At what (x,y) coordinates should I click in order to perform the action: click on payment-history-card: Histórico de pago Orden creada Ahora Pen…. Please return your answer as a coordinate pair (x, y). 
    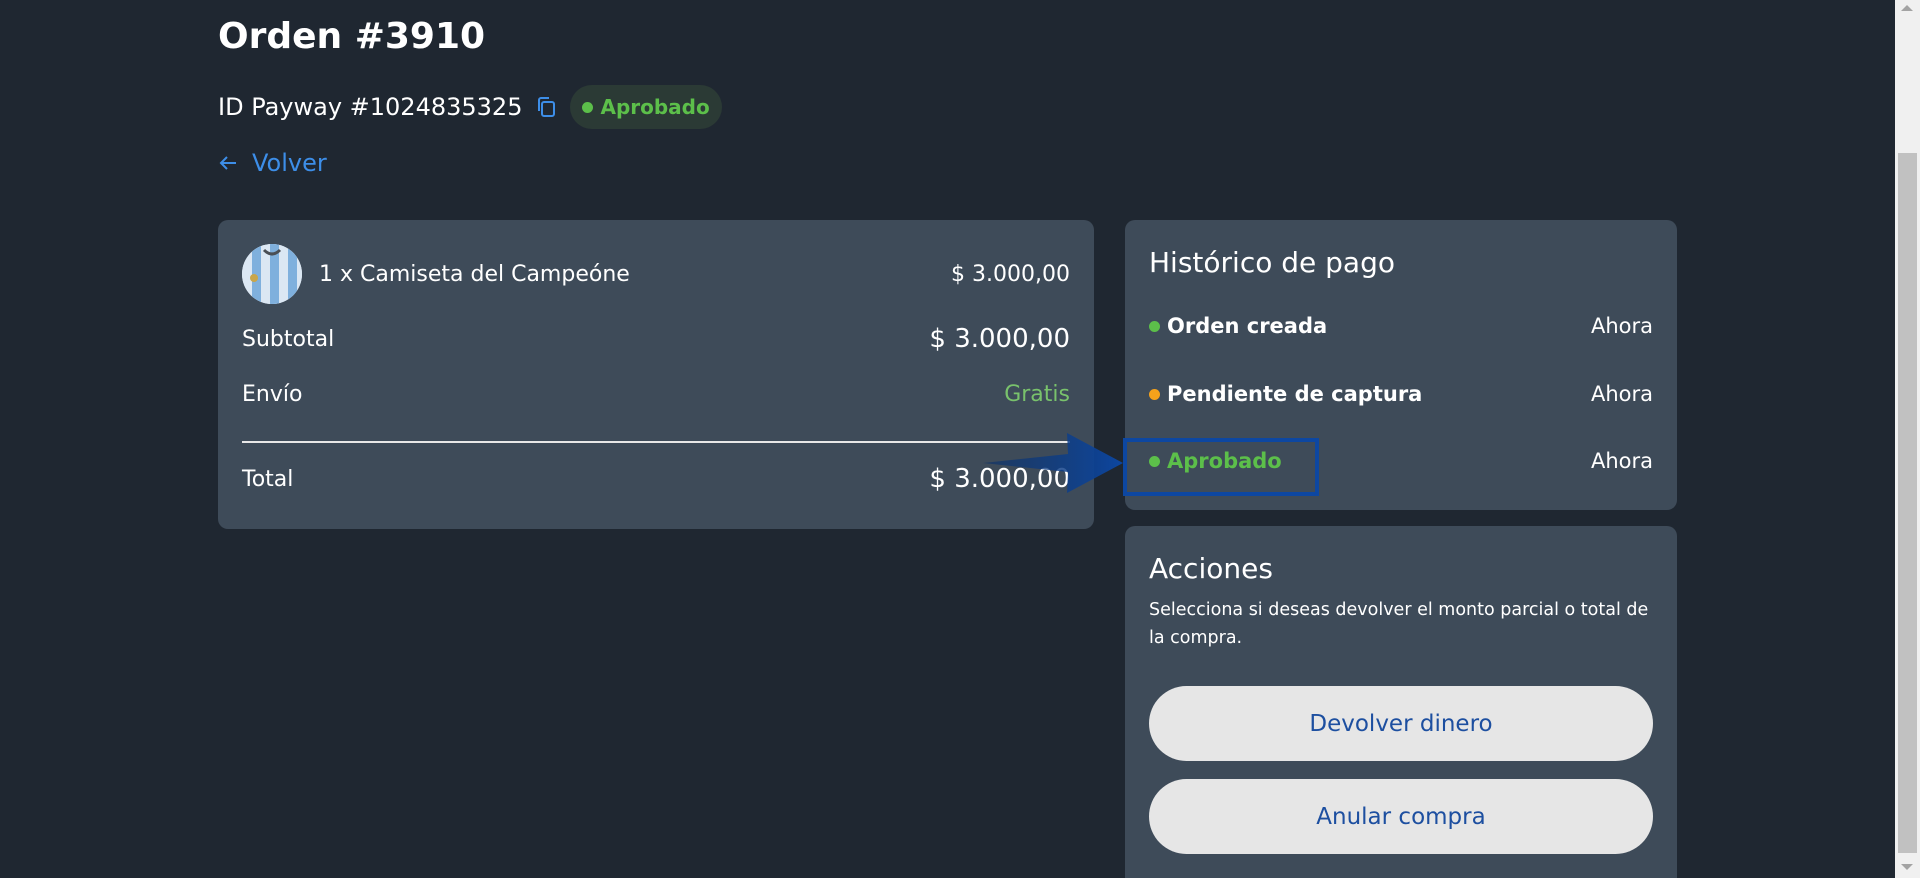
    Looking at the image, I should click on (1401, 365).